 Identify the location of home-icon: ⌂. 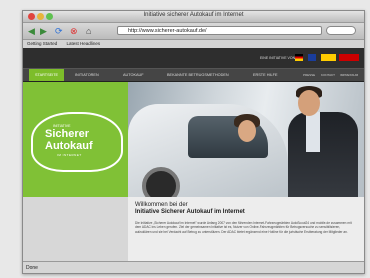
(88, 31).